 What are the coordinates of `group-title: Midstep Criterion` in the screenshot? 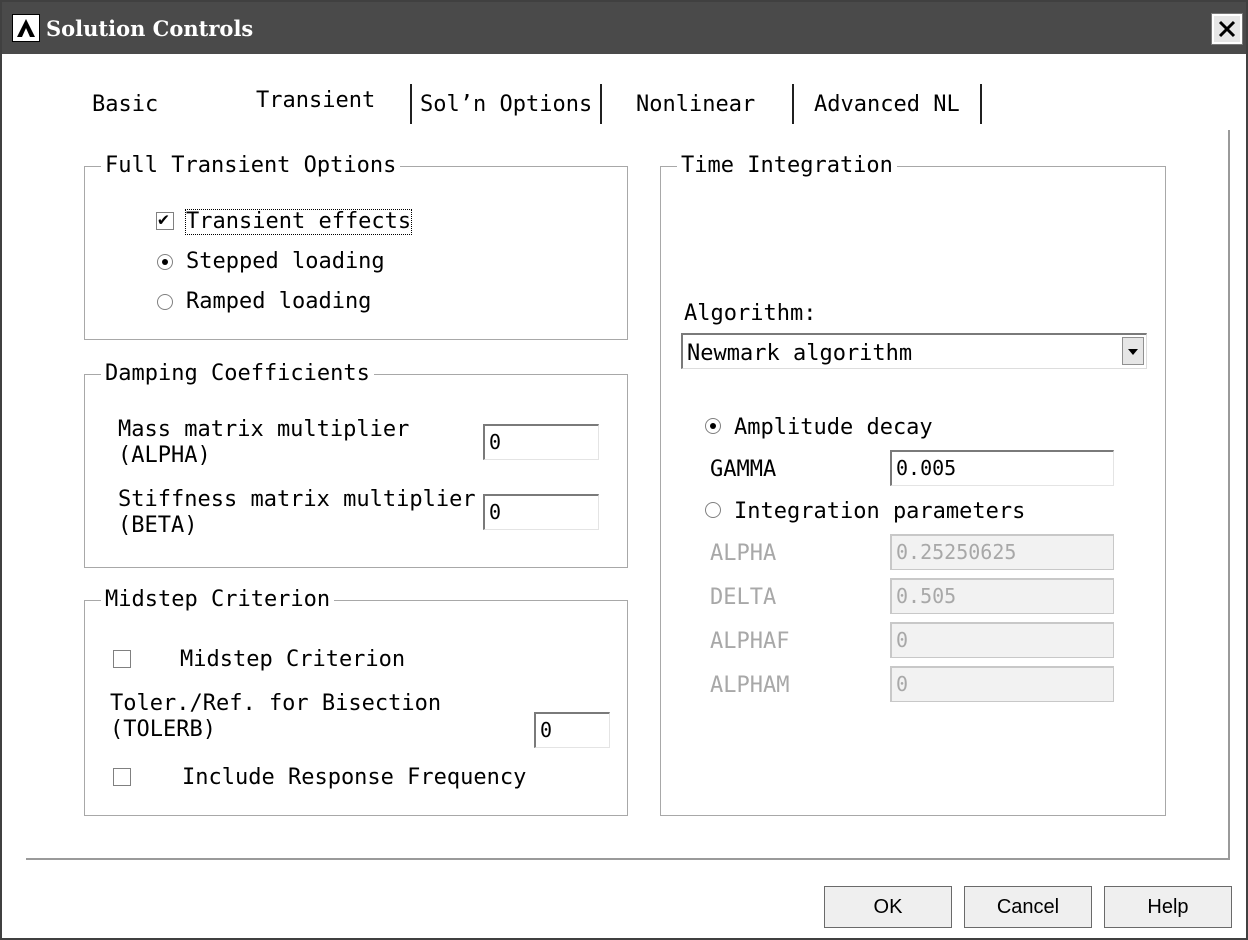 It's located at (218, 599).